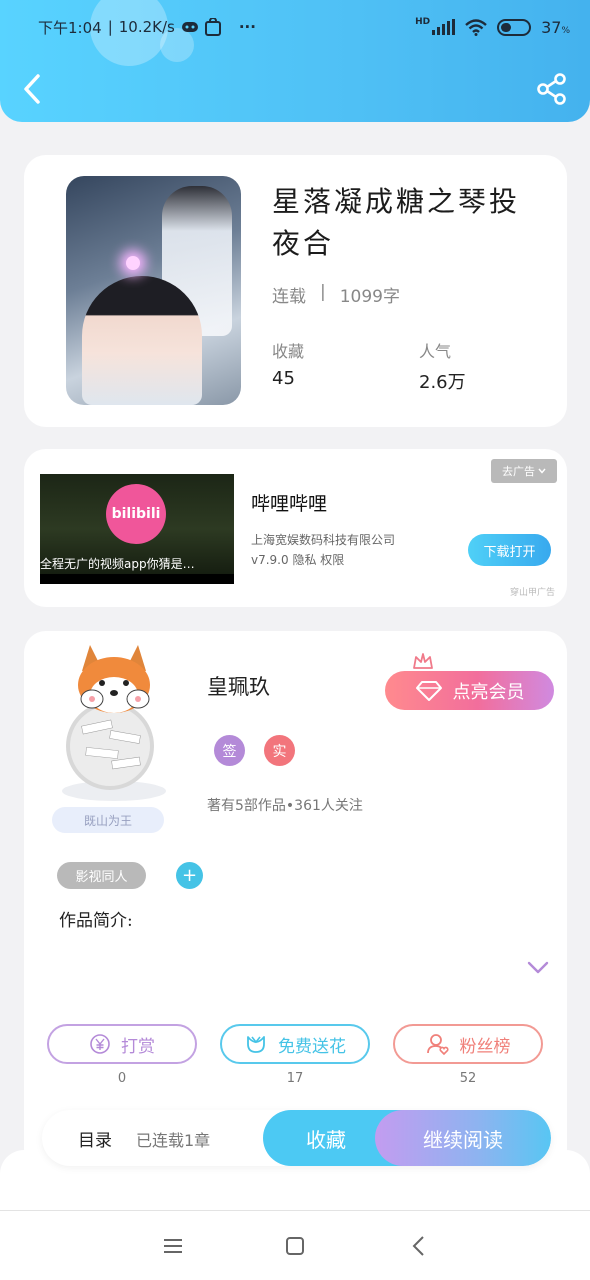 The image size is (590, 1280). What do you see at coordinates (96, 921) in the screenshot?
I see `intro-label: 作品简介:` at bounding box center [96, 921].